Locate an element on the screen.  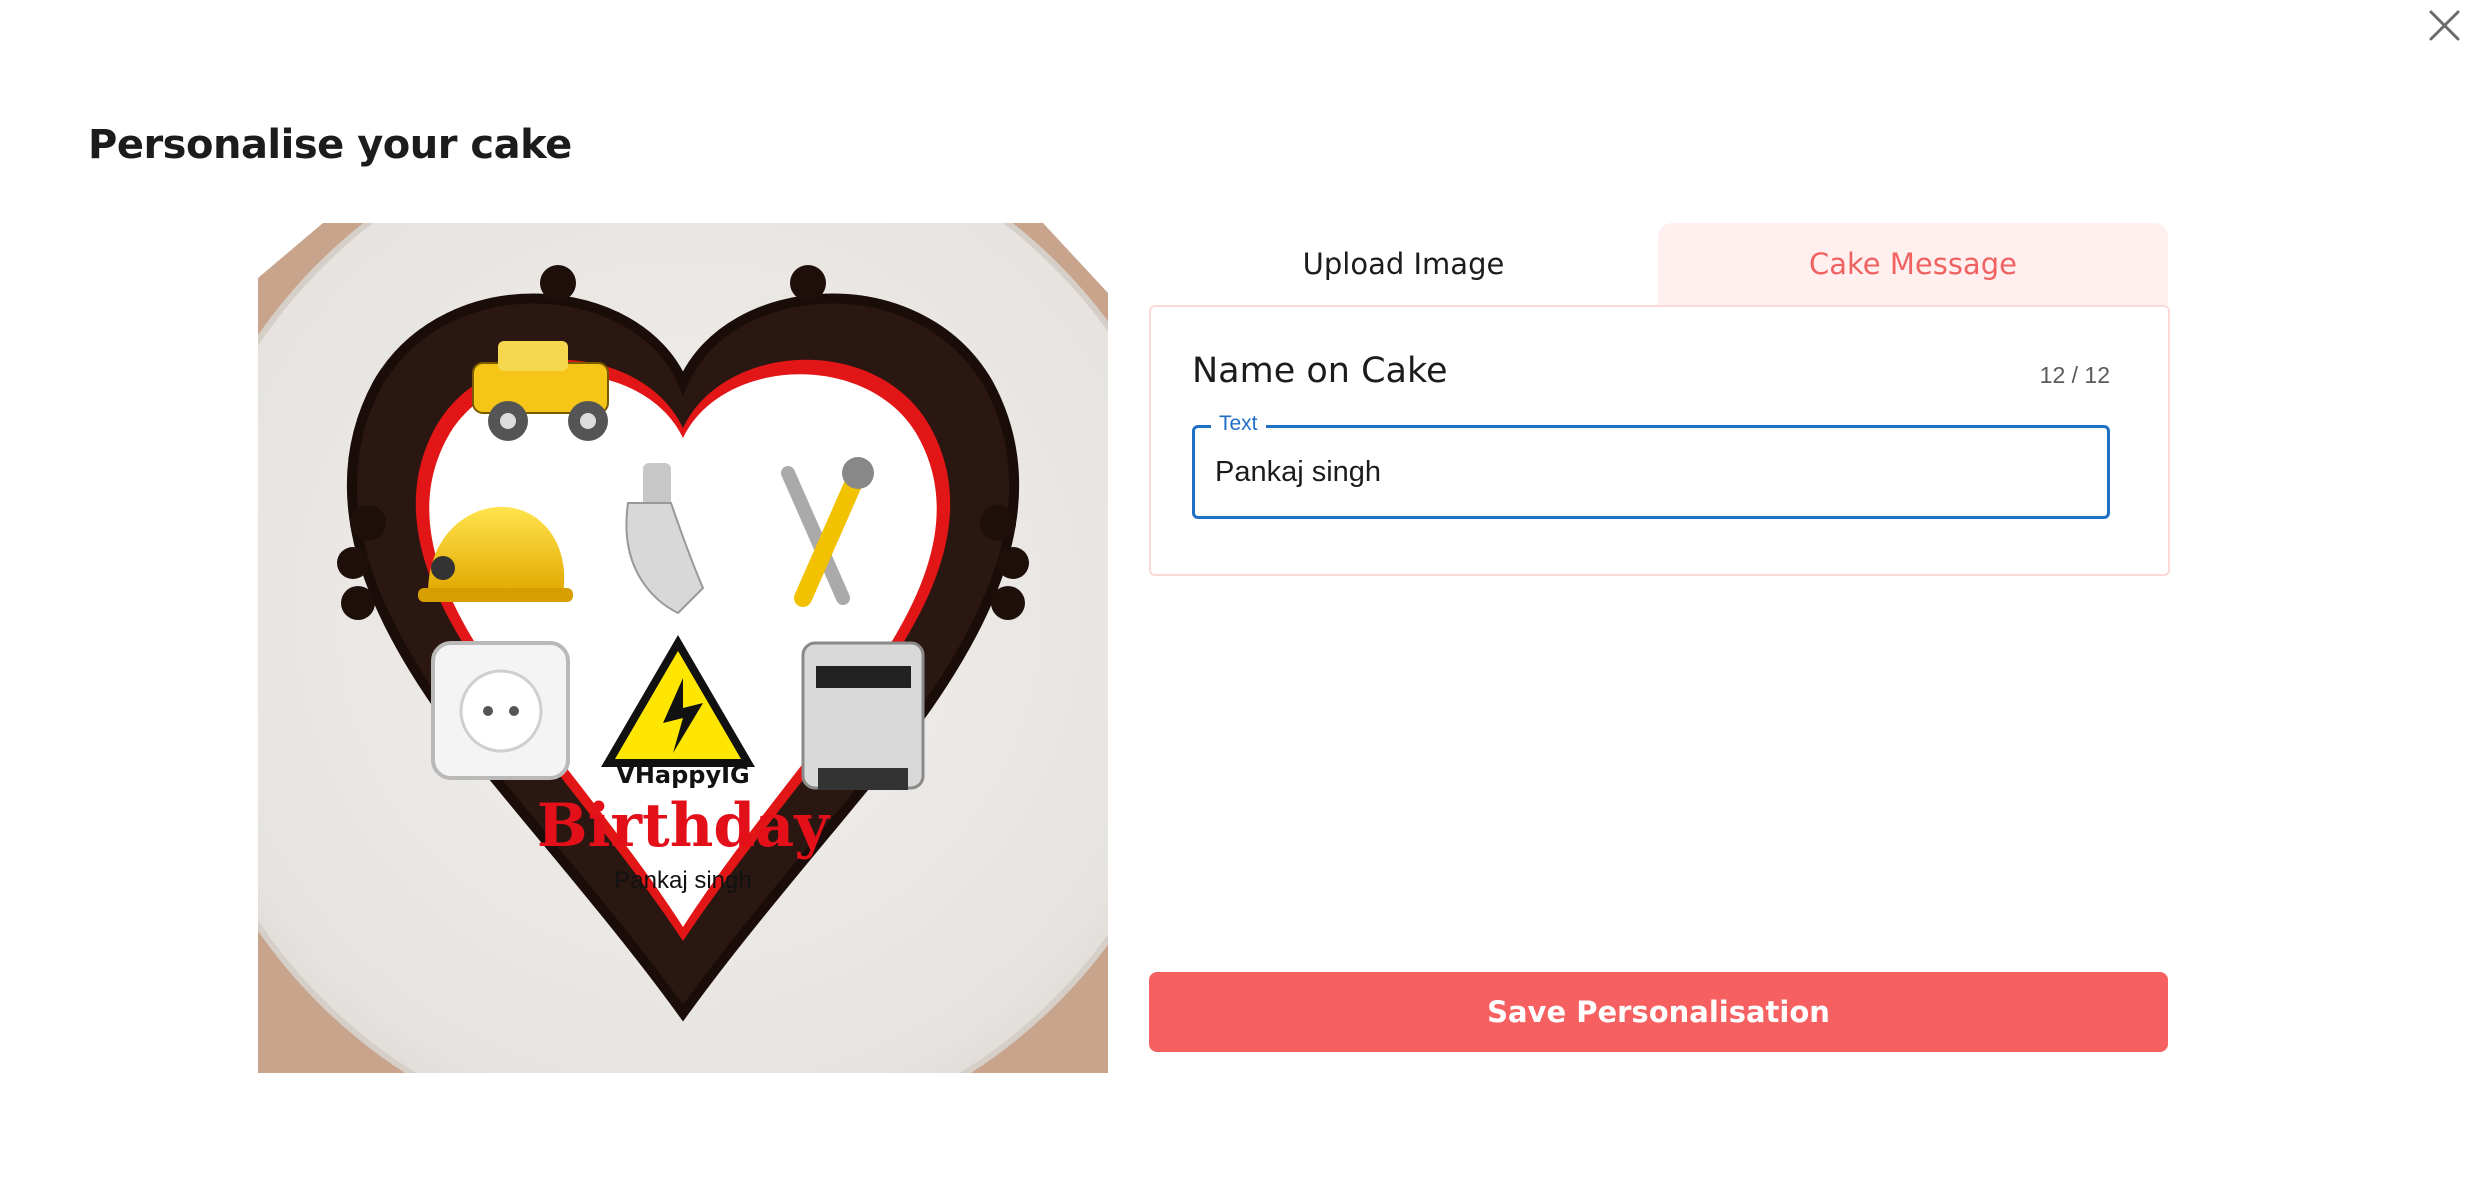
save-personalisation-button: Save Personalisation is located at coordinates (1658, 1012).